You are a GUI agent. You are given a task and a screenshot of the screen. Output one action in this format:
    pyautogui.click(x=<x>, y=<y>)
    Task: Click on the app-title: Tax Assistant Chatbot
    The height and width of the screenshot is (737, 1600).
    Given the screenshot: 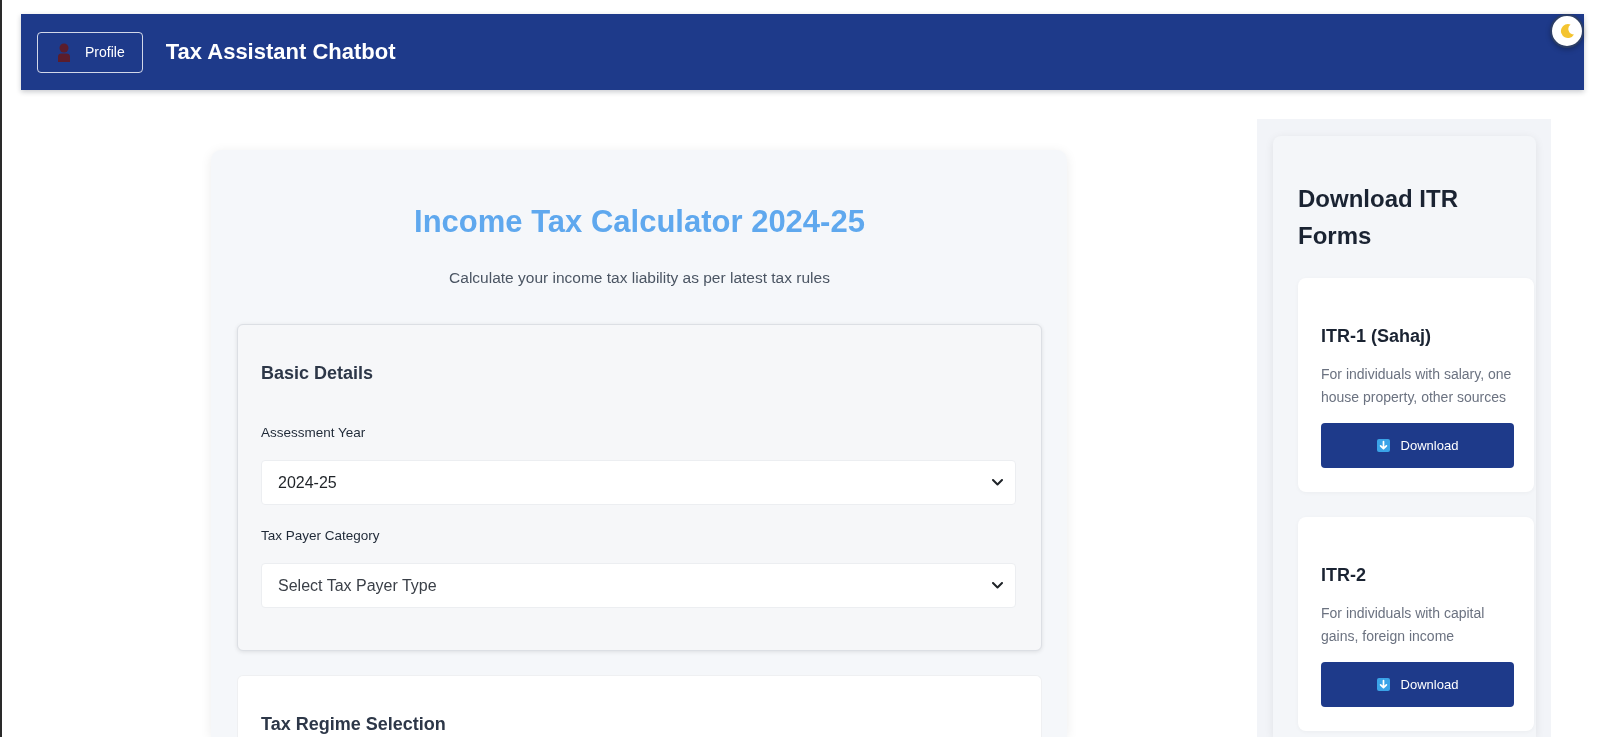 What is the action you would take?
    pyautogui.click(x=280, y=52)
    